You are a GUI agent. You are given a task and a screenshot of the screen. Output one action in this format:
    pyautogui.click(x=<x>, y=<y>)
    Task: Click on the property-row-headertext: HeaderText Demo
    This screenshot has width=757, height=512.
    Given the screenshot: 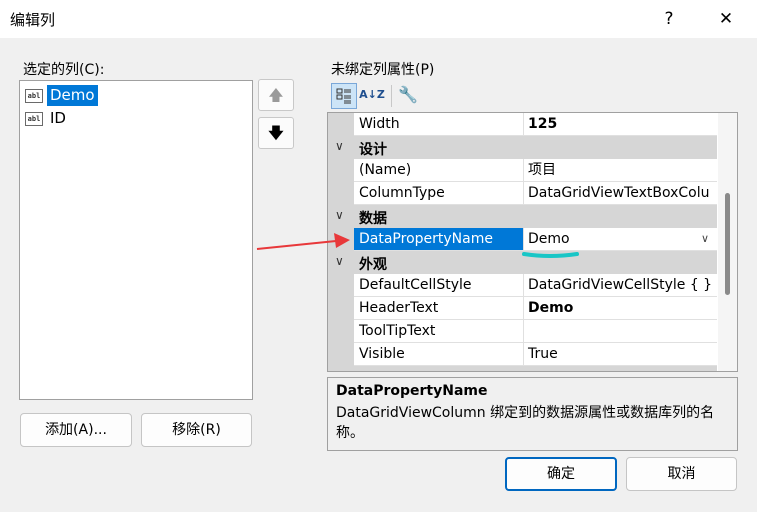 What is the action you would take?
    pyautogui.click(x=522, y=308)
    